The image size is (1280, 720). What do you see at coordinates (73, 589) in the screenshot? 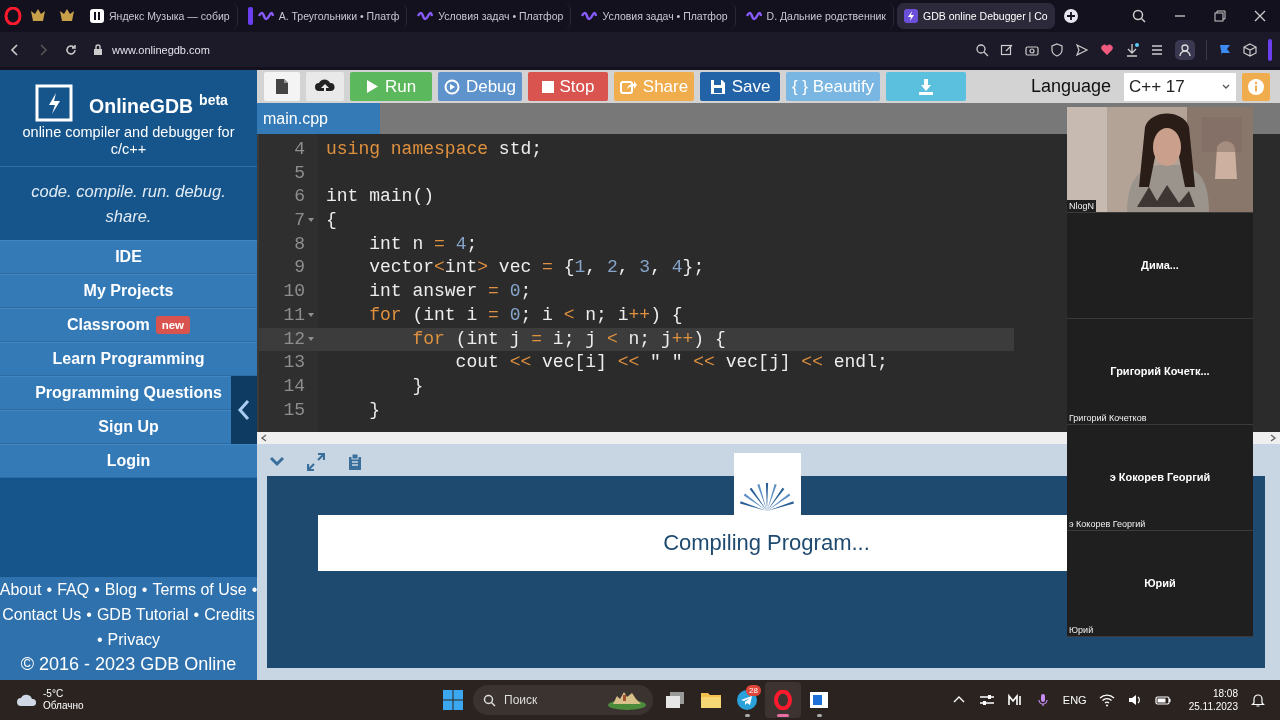
I see `footer-link: FAQ` at bounding box center [73, 589].